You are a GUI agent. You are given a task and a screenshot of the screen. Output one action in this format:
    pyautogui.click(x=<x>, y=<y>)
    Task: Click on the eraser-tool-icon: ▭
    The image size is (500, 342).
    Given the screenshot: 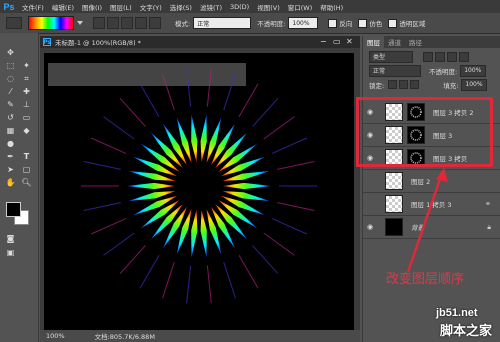 What is the action you would take?
    pyautogui.click(x=26, y=117)
    